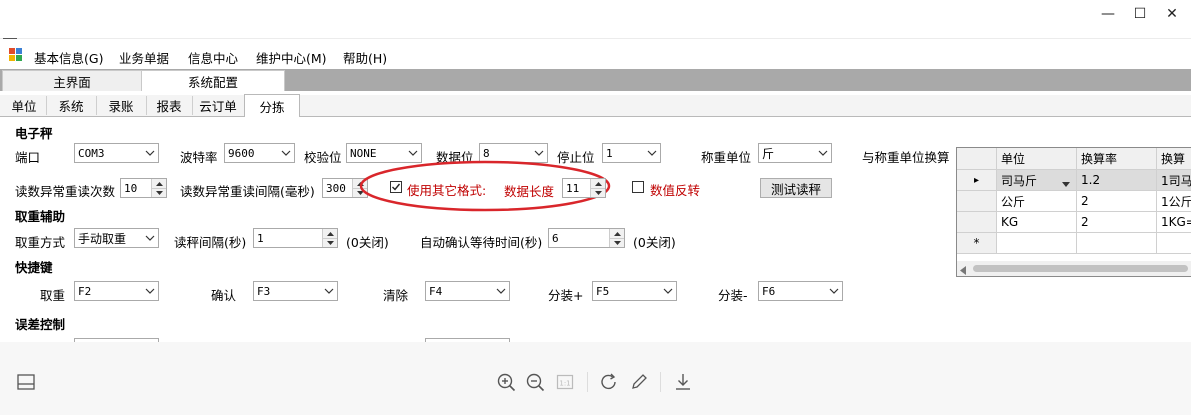  I want to click on port-combo: COM3, so click(116, 153).